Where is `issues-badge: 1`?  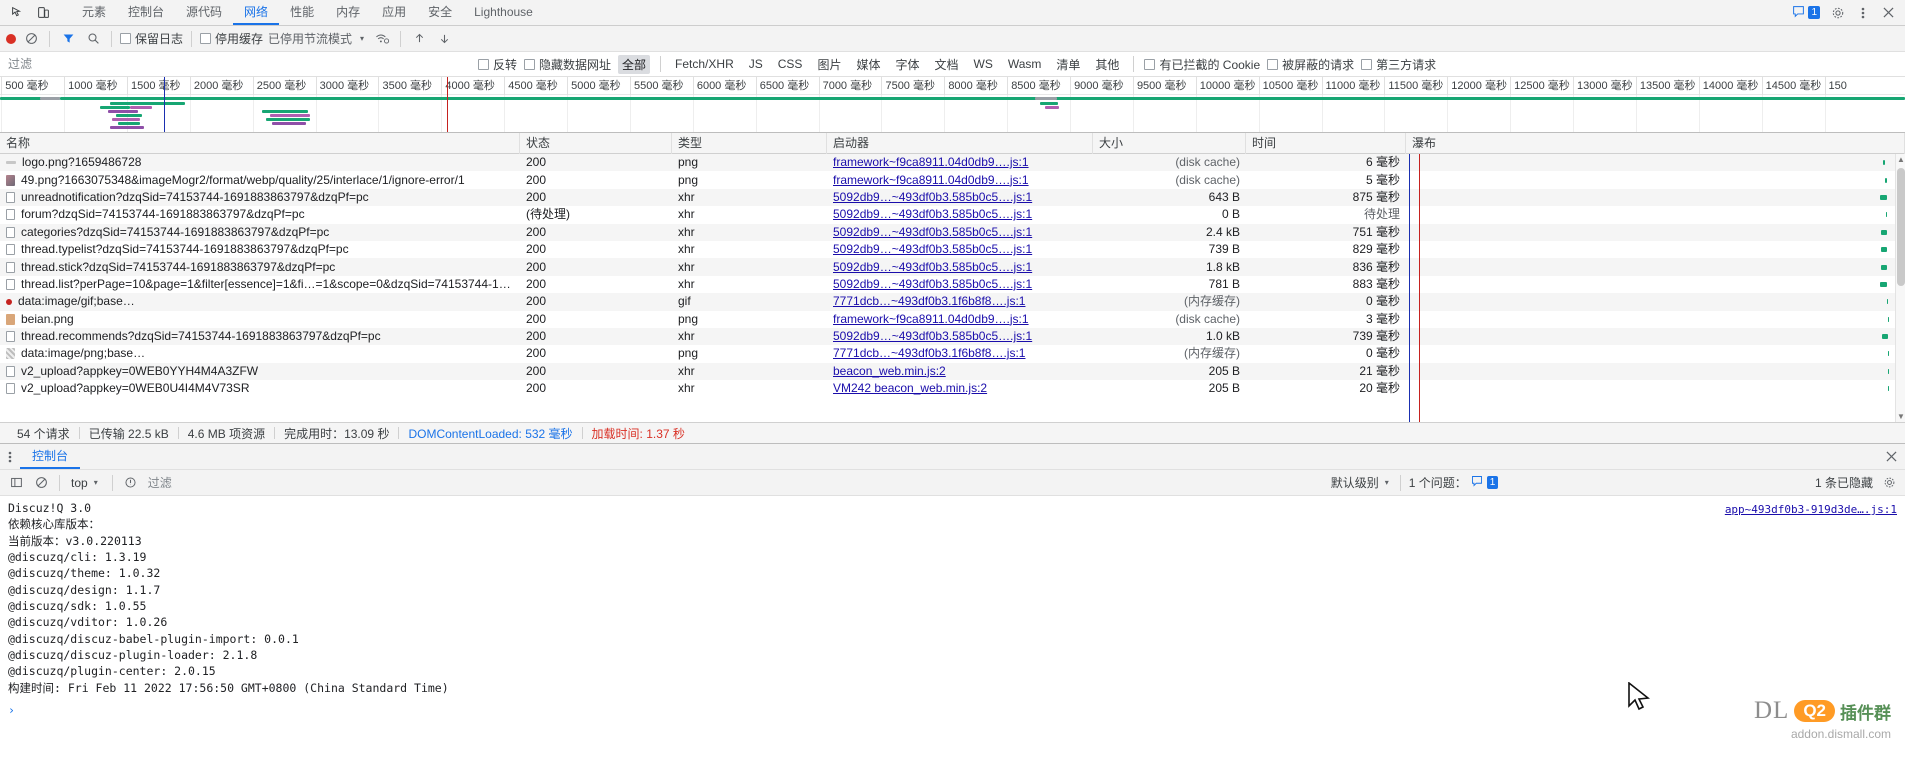
issues-badge: 1 is located at coordinates (1806, 13).